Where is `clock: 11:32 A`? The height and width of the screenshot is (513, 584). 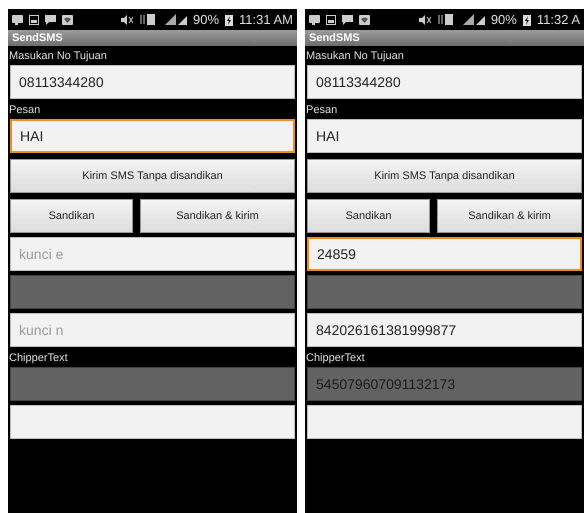 clock: 11:32 A is located at coordinates (558, 19).